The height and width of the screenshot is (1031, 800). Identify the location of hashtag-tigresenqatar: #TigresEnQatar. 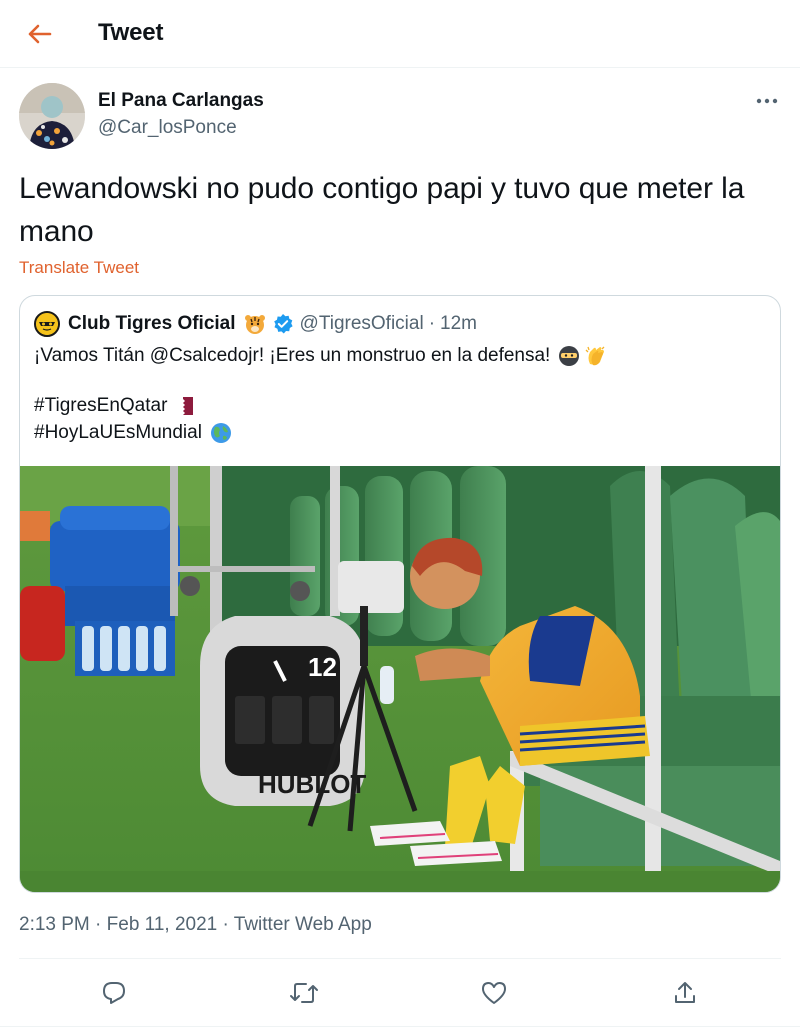
(100, 405).